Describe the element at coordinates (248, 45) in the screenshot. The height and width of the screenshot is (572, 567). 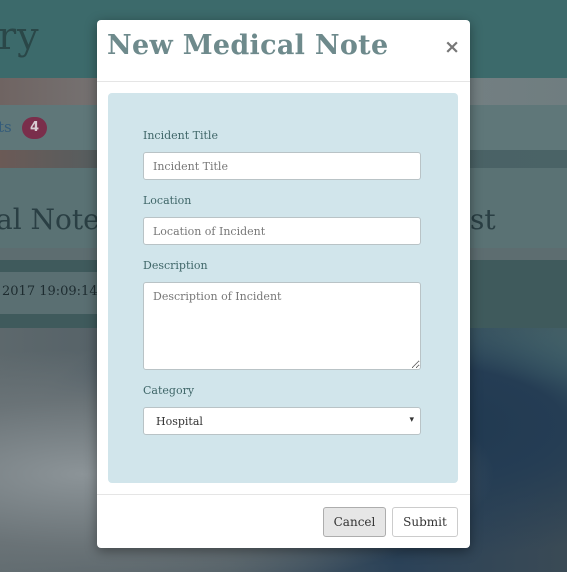
I see `modal-title: New Medical Note` at that location.